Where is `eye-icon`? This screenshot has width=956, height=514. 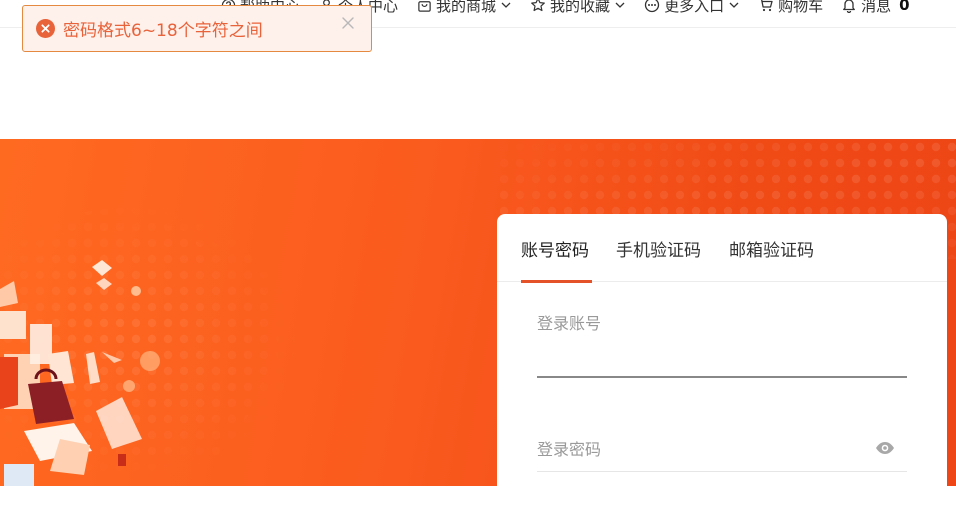
eye-icon is located at coordinates (885, 447).